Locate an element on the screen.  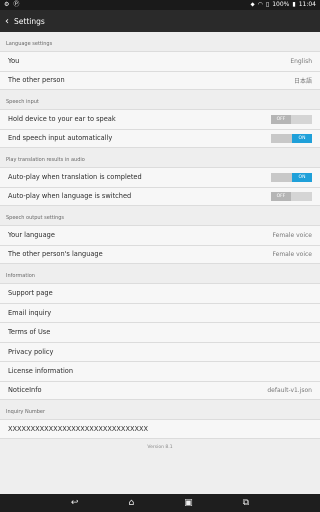
no-sim-icon: ▯ is located at coordinates (267, 4).